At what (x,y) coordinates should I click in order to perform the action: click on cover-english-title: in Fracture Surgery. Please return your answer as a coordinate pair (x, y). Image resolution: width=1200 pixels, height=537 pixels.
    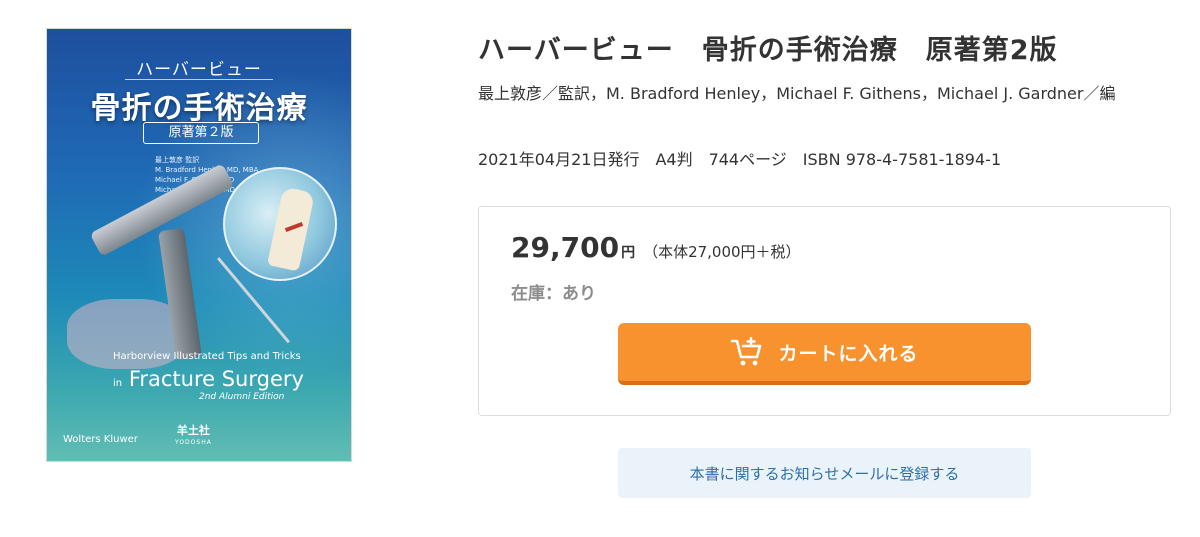
    Looking at the image, I should click on (208, 379).